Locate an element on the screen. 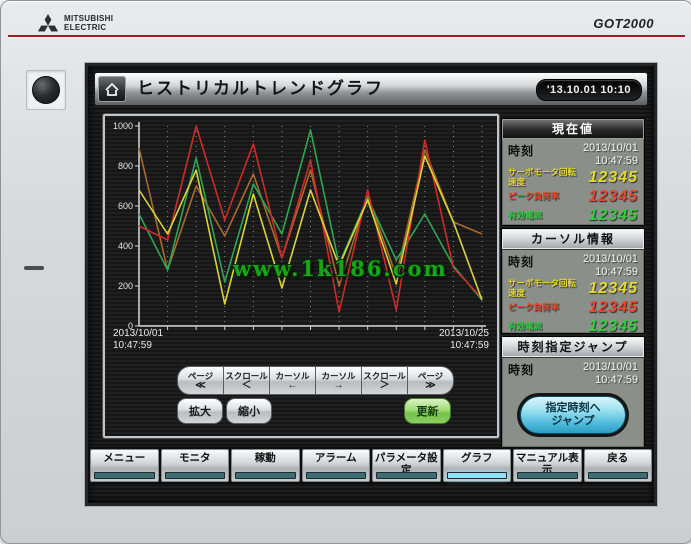 This screenshot has width=691, height=544. cursor-timestamp: 2013/10/01 10:47:59 is located at coordinates (610, 265).